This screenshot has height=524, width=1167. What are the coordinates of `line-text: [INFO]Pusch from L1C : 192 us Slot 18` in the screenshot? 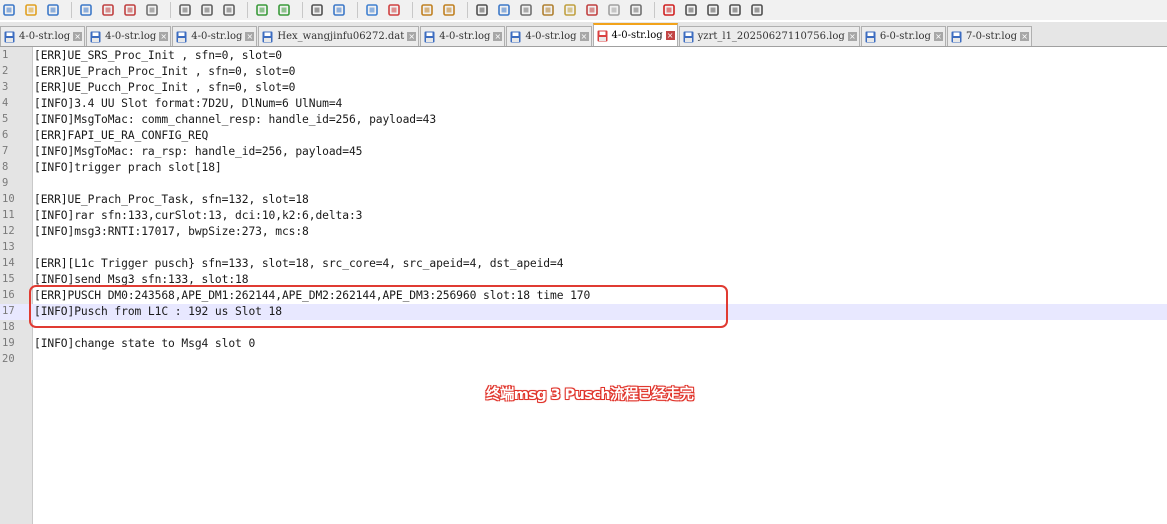 It's located at (158, 311).